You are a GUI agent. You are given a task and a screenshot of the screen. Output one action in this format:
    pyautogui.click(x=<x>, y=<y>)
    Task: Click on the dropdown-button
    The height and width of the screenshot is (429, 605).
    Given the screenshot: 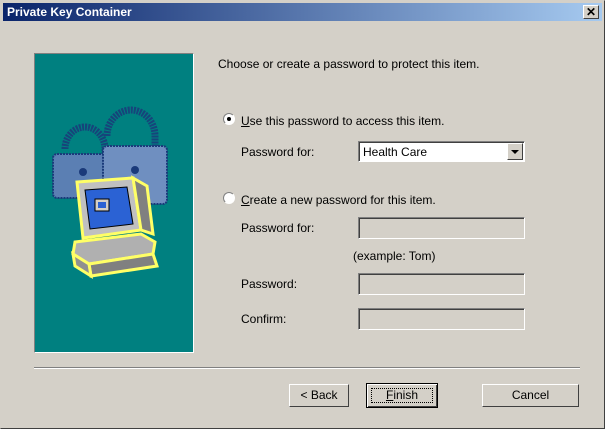 What is the action you would take?
    pyautogui.click(x=515, y=151)
    